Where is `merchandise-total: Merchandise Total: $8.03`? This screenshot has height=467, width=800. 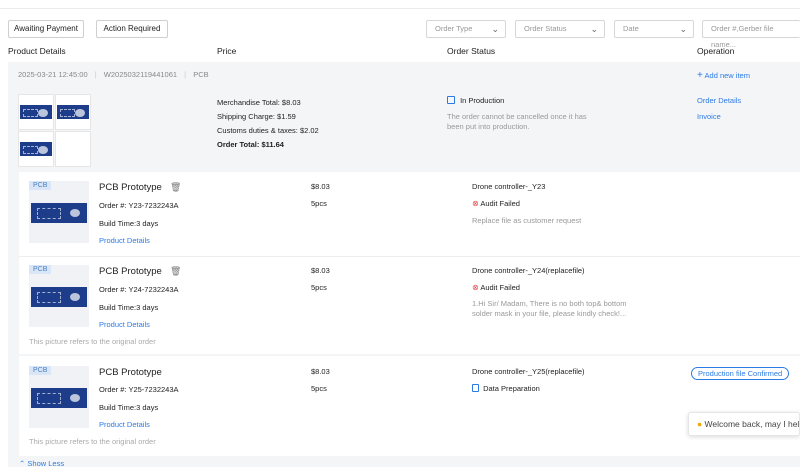
merchandise-total: Merchandise Total: $8.03 is located at coordinates (259, 102).